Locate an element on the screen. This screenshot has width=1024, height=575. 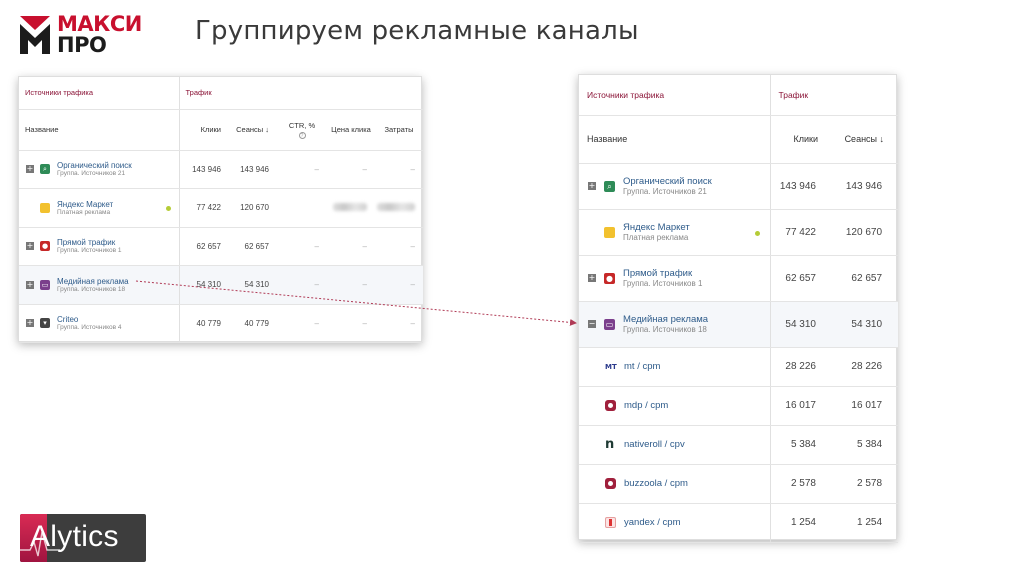
clicks-cell: 77 422 is located at coordinates (801, 232).